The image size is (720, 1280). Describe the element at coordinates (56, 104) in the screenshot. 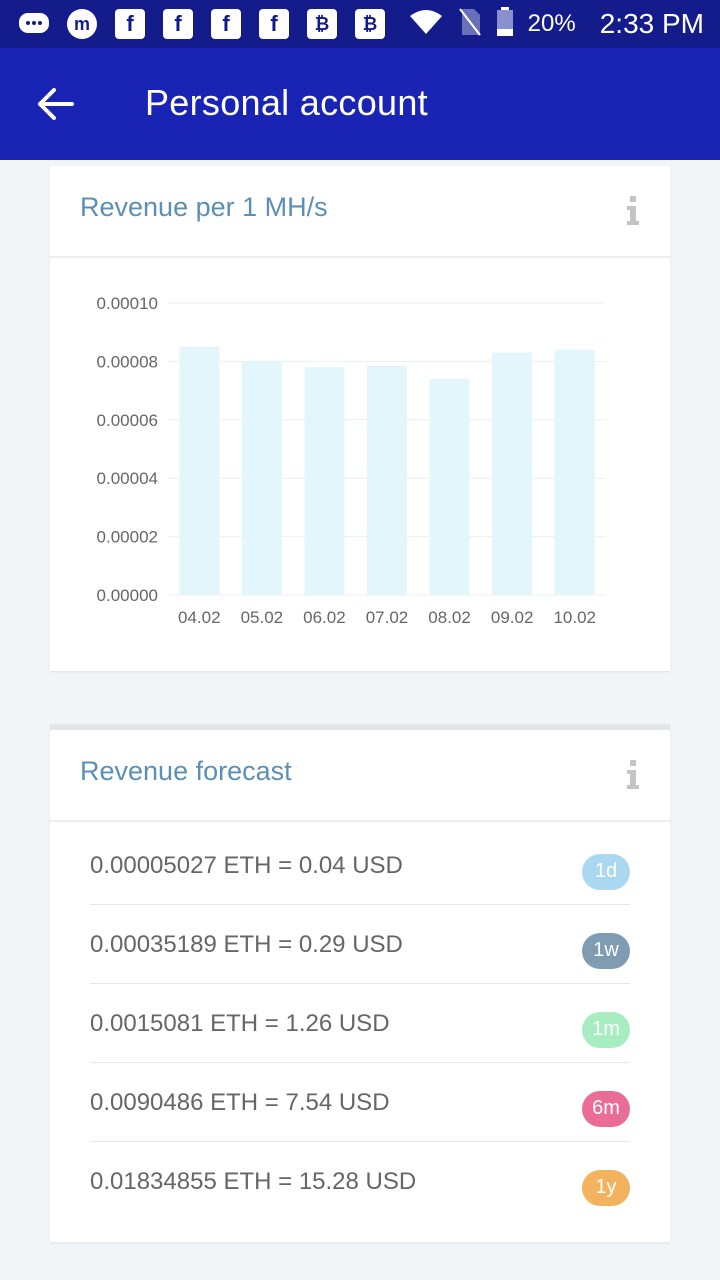

I see `back-arrow-icon` at that location.